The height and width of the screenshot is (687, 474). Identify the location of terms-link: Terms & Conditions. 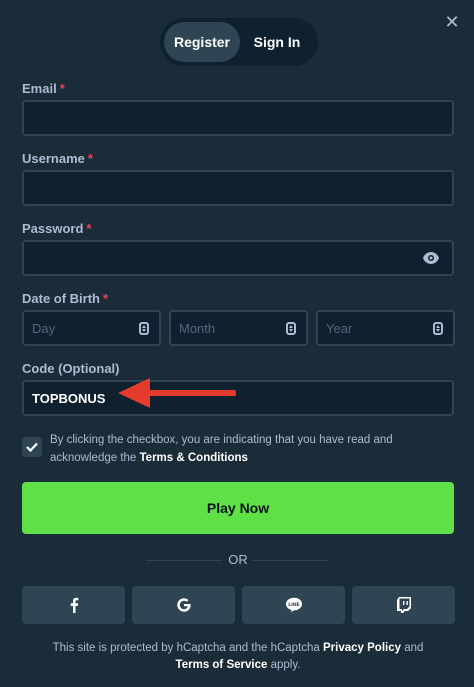
(194, 458).